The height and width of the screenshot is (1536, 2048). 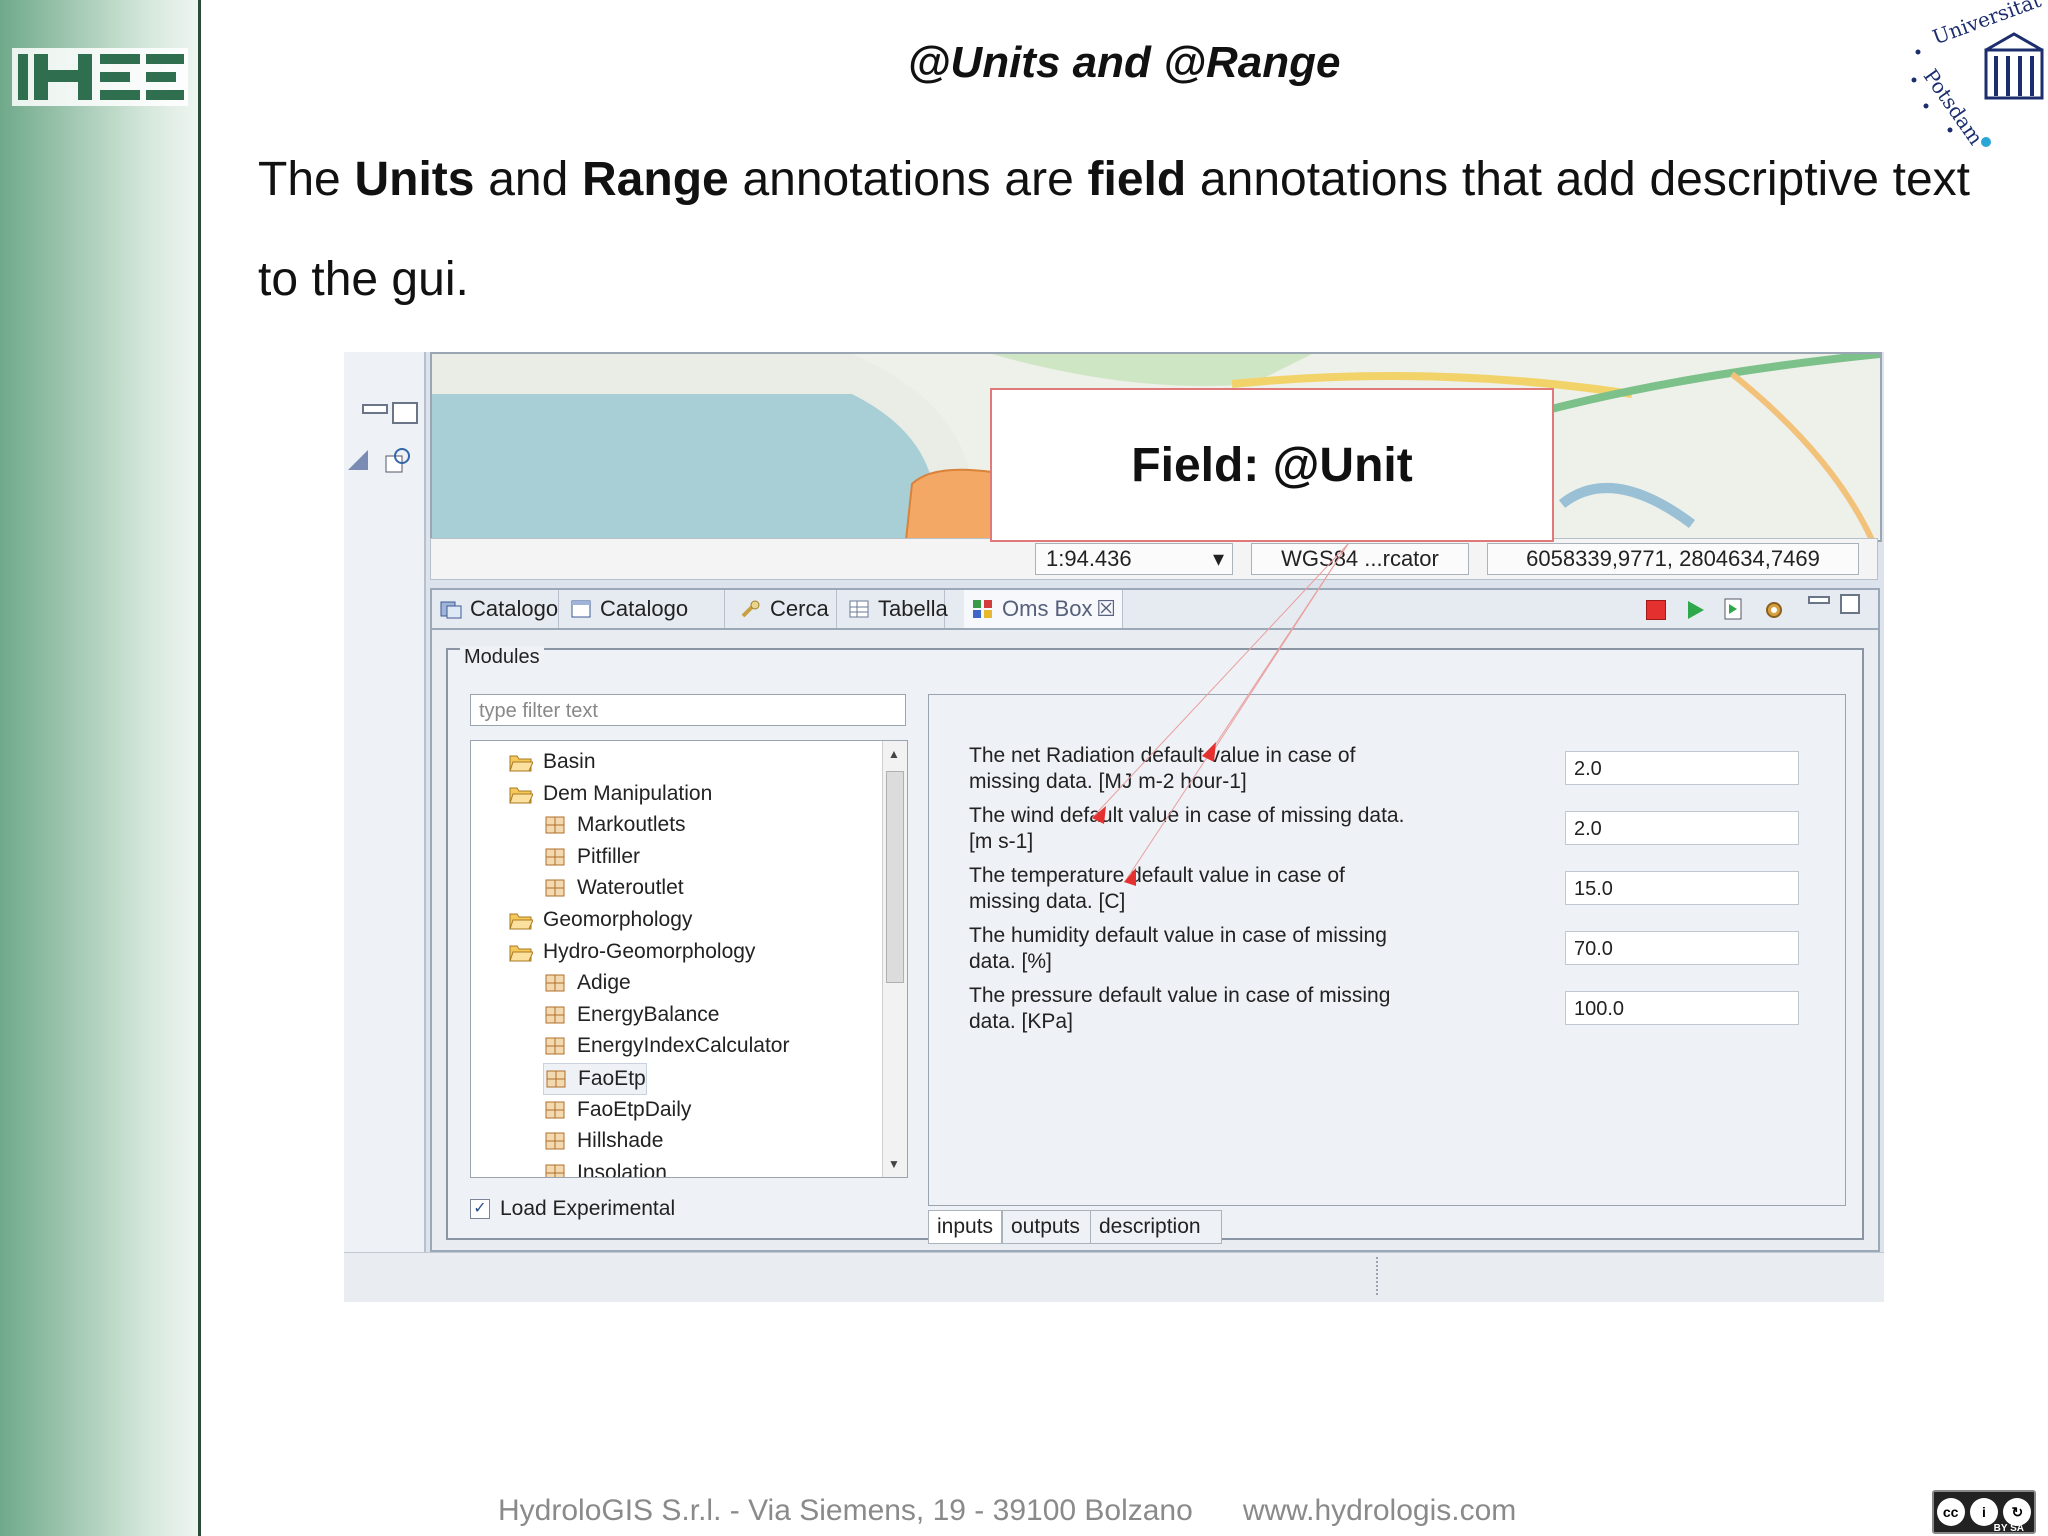 What do you see at coordinates (1137, 179) in the screenshot?
I see `body-bold-field: field` at bounding box center [1137, 179].